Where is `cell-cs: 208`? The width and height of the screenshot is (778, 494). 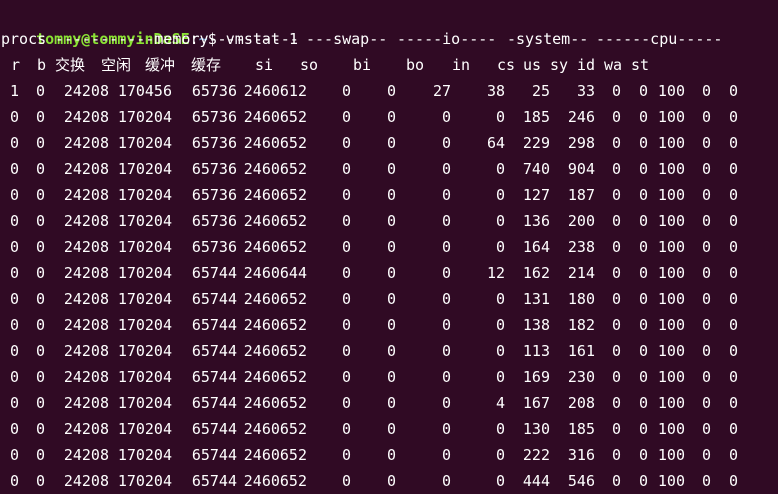 cell-cs: 208 is located at coordinates (581, 403).